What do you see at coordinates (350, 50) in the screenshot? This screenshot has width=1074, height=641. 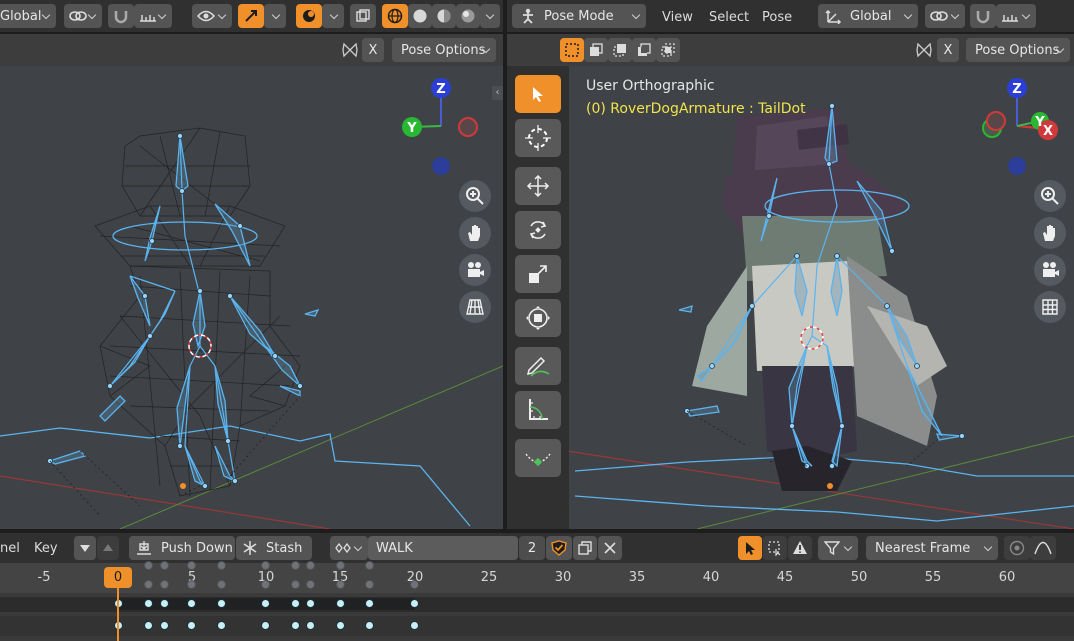 I see `mirror-bone-toggle-left` at bounding box center [350, 50].